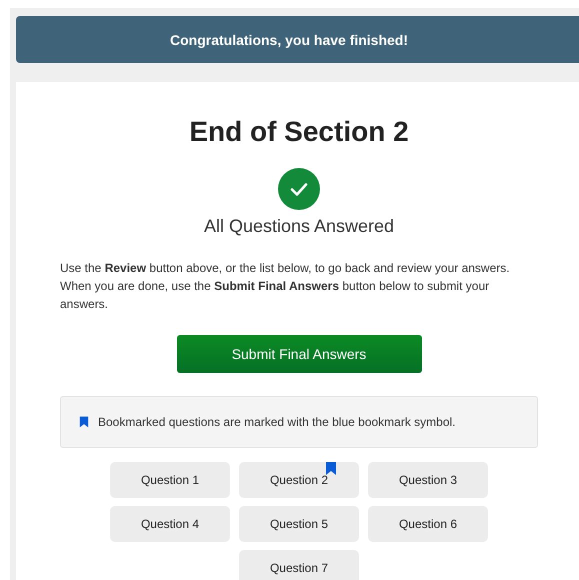 The height and width of the screenshot is (580, 579). I want to click on bookmark-icon, so click(84, 422).